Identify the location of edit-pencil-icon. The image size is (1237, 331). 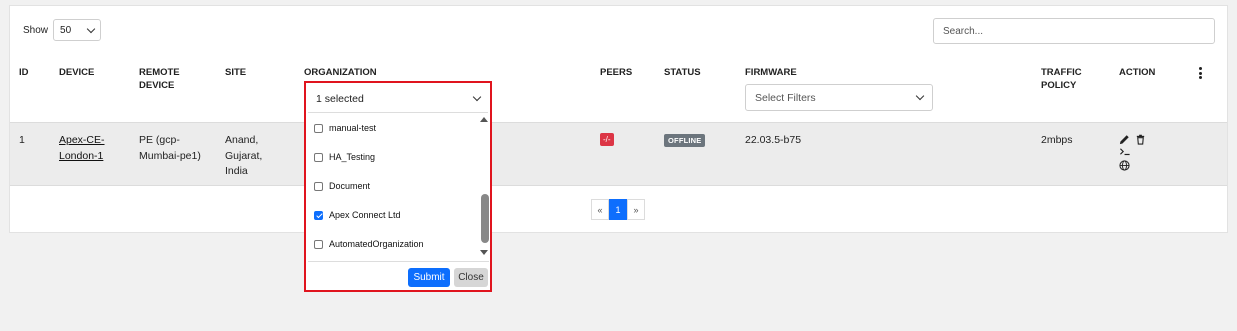
(1125, 140).